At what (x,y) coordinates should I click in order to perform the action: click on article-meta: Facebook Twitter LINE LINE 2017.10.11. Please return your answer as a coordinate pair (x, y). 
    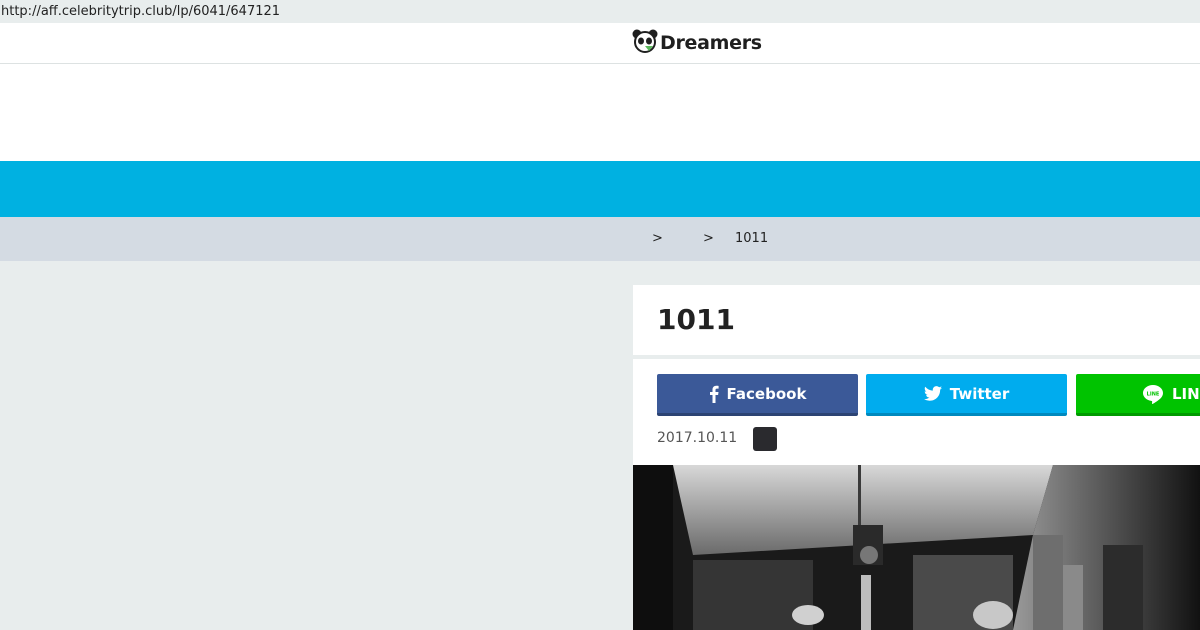
    Looking at the image, I should click on (916, 412).